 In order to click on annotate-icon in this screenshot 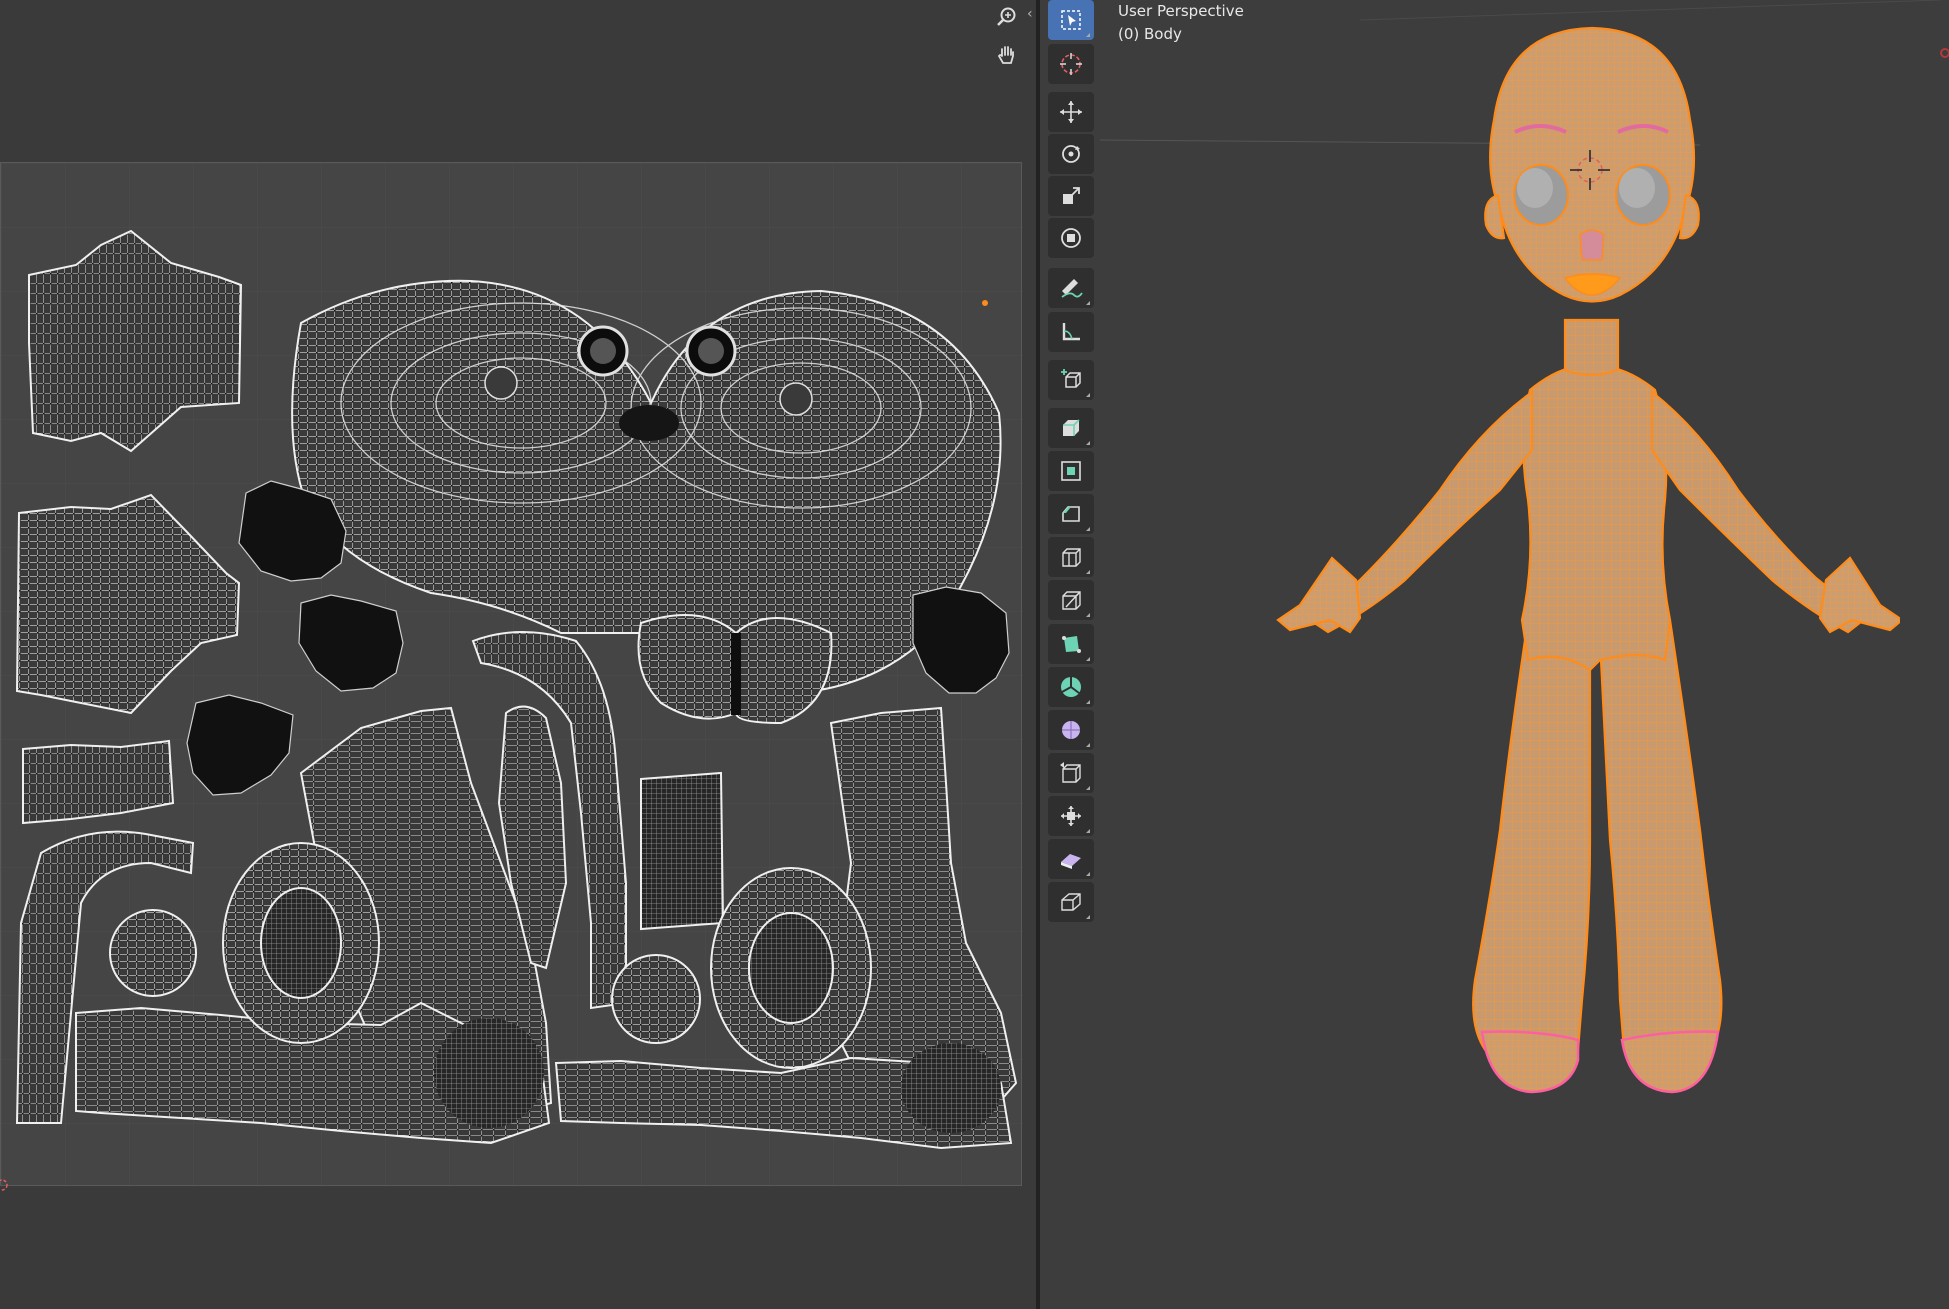, I will do `click(1071, 288)`.